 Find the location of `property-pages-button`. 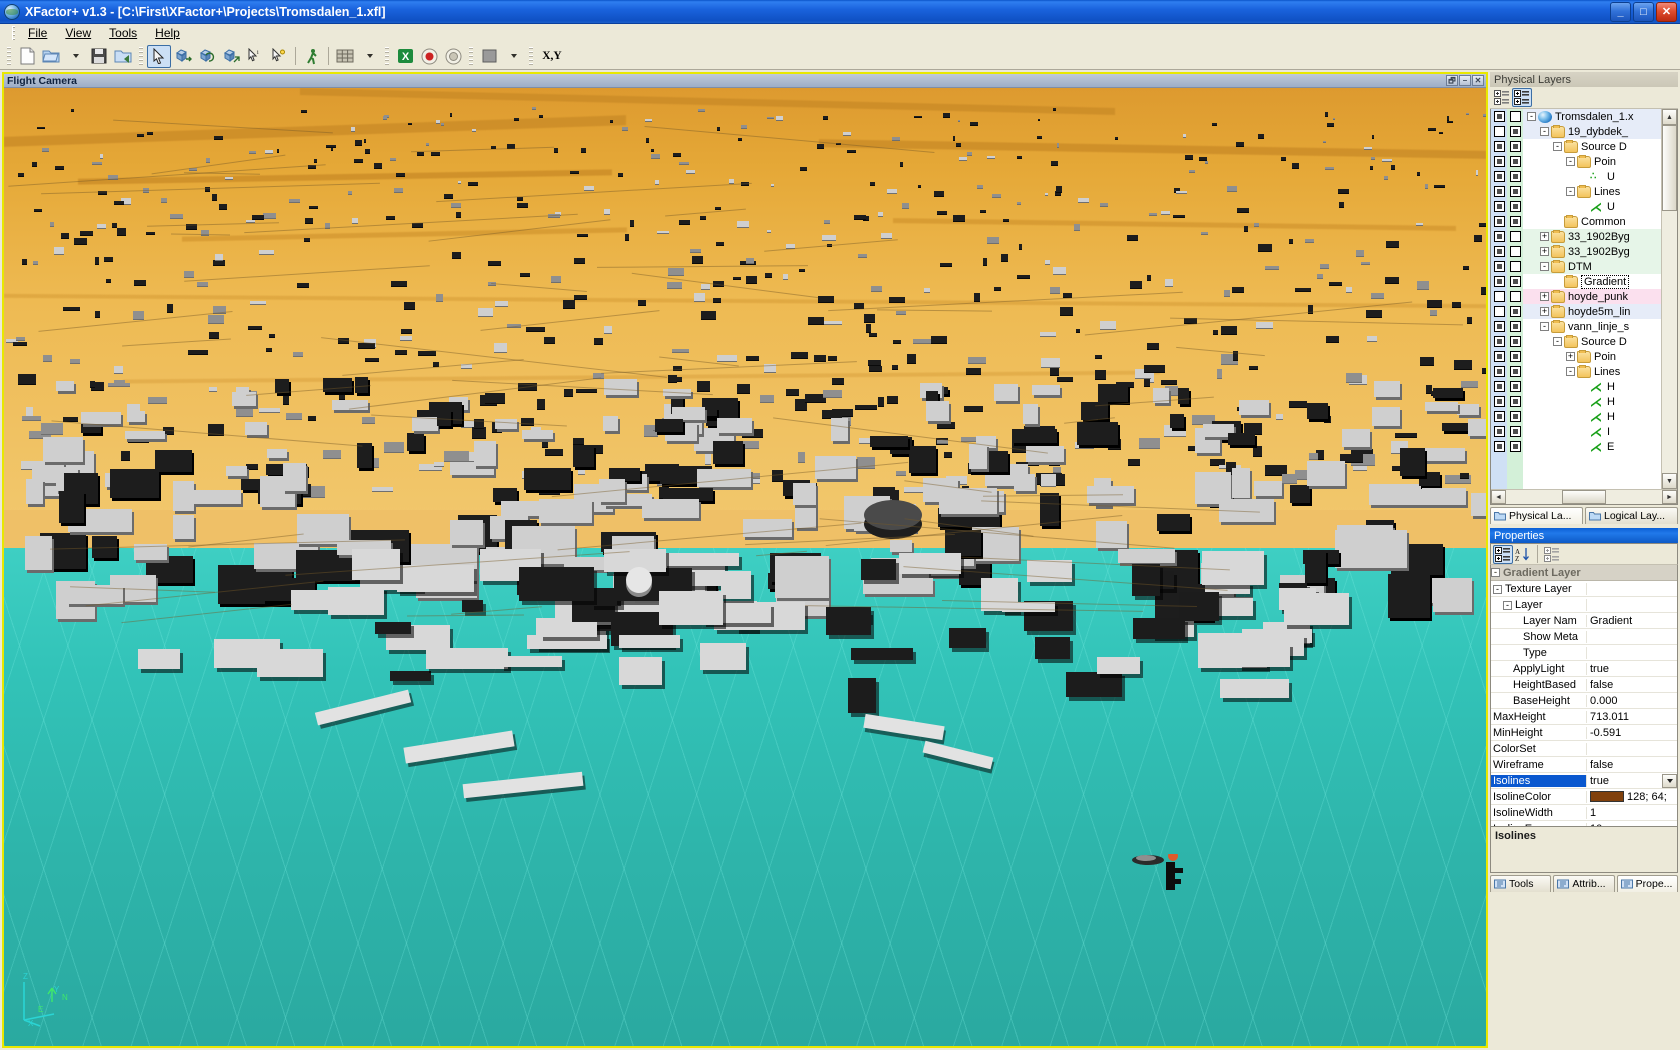

property-pages-button is located at coordinates (1552, 554).